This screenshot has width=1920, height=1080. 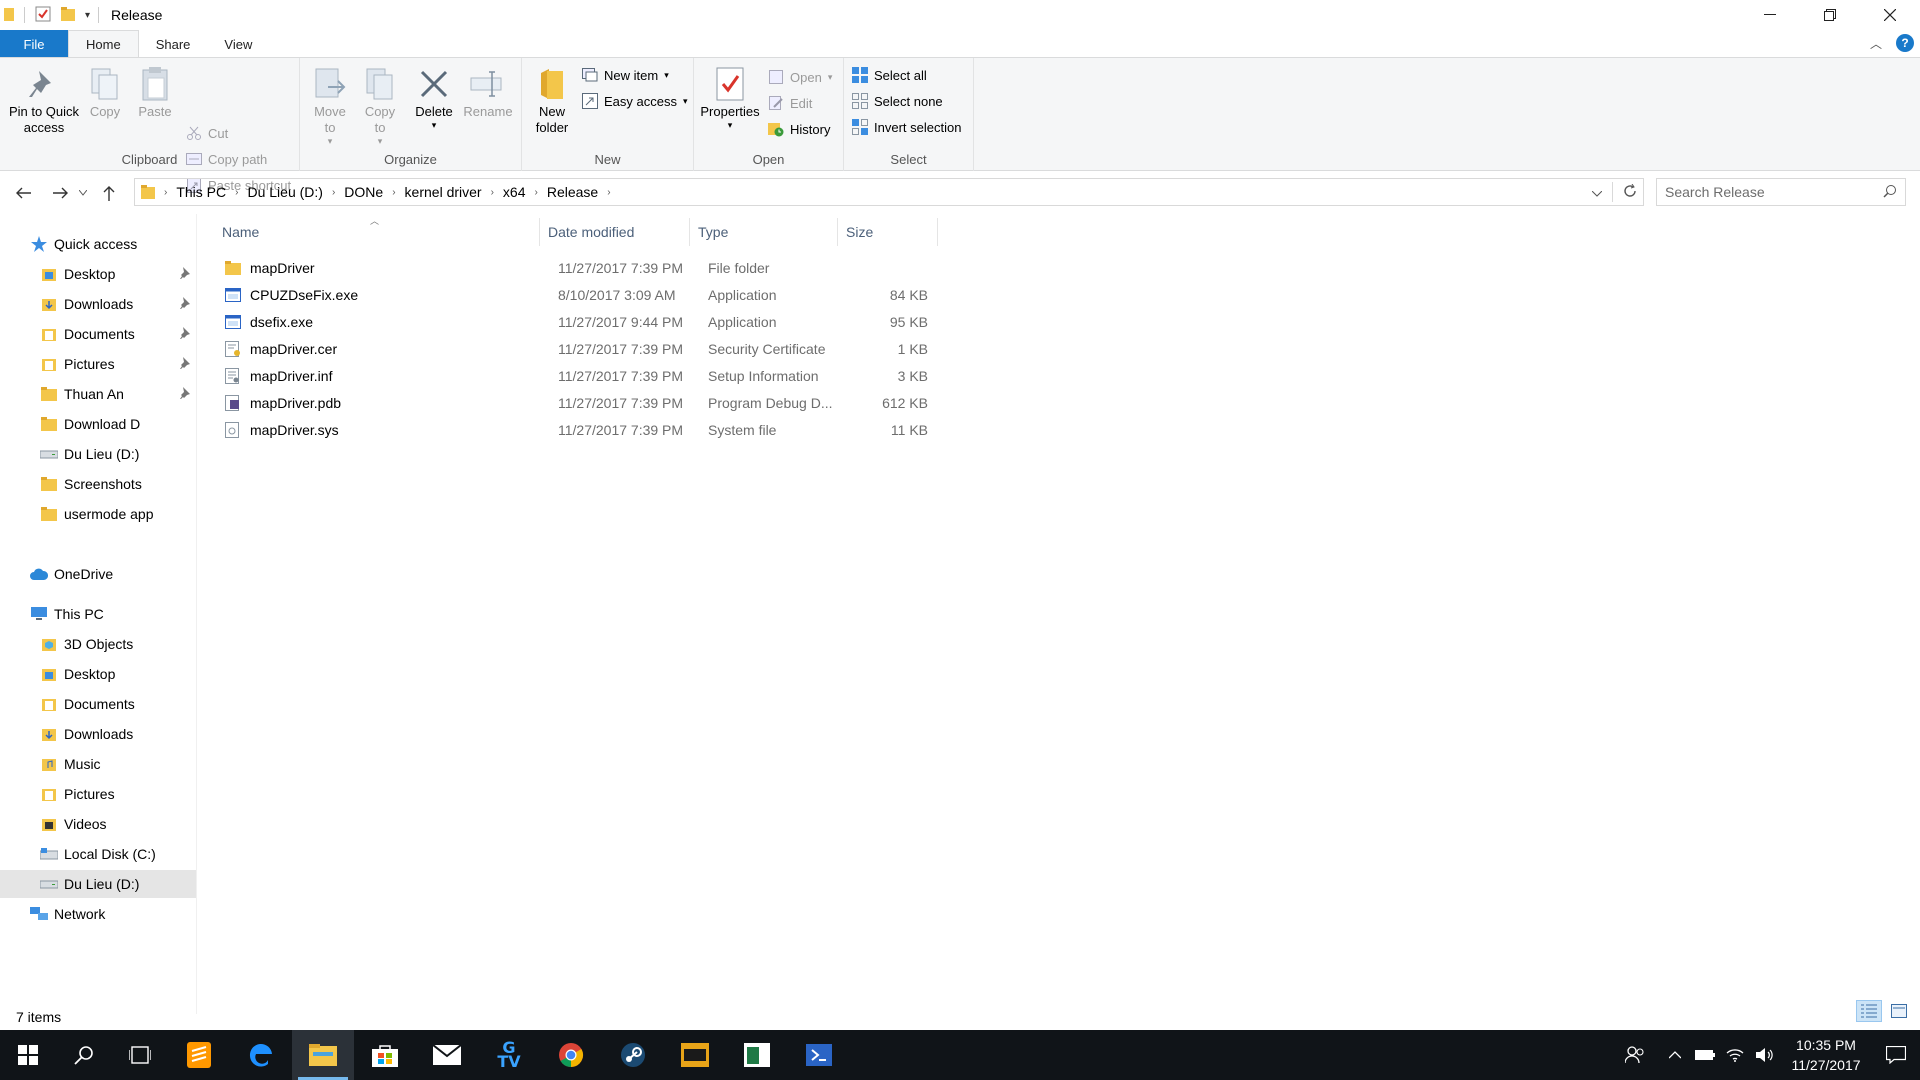 I want to click on recent-locations-button, so click(x=83, y=193).